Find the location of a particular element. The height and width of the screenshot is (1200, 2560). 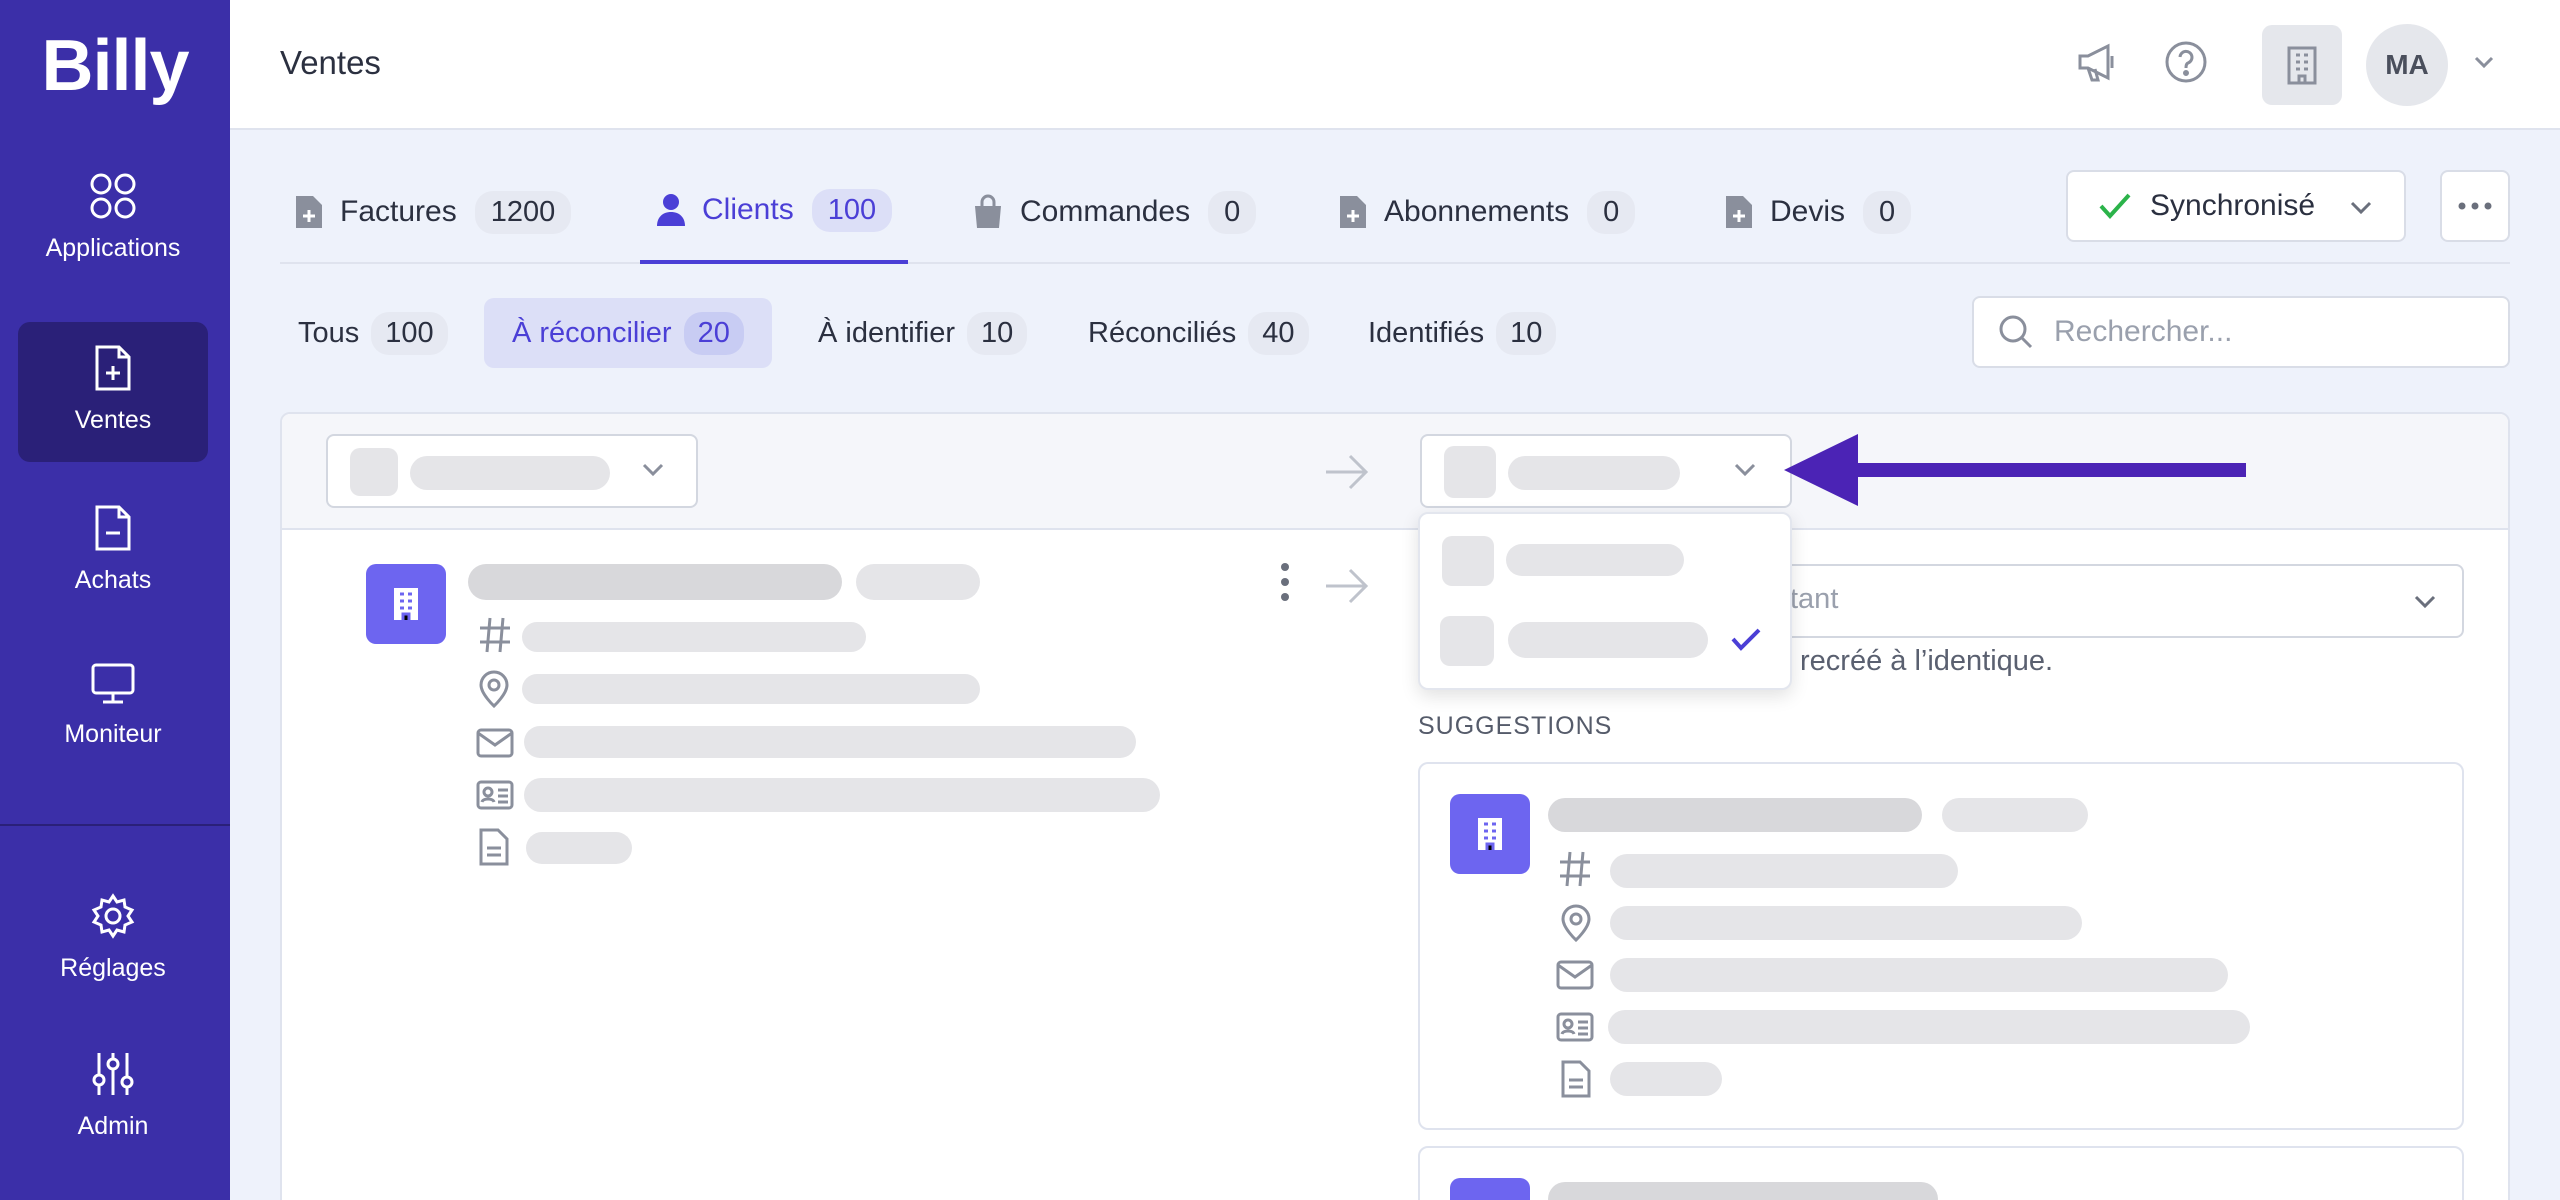

sync-status-button: Synchronisé is located at coordinates (2236, 206).